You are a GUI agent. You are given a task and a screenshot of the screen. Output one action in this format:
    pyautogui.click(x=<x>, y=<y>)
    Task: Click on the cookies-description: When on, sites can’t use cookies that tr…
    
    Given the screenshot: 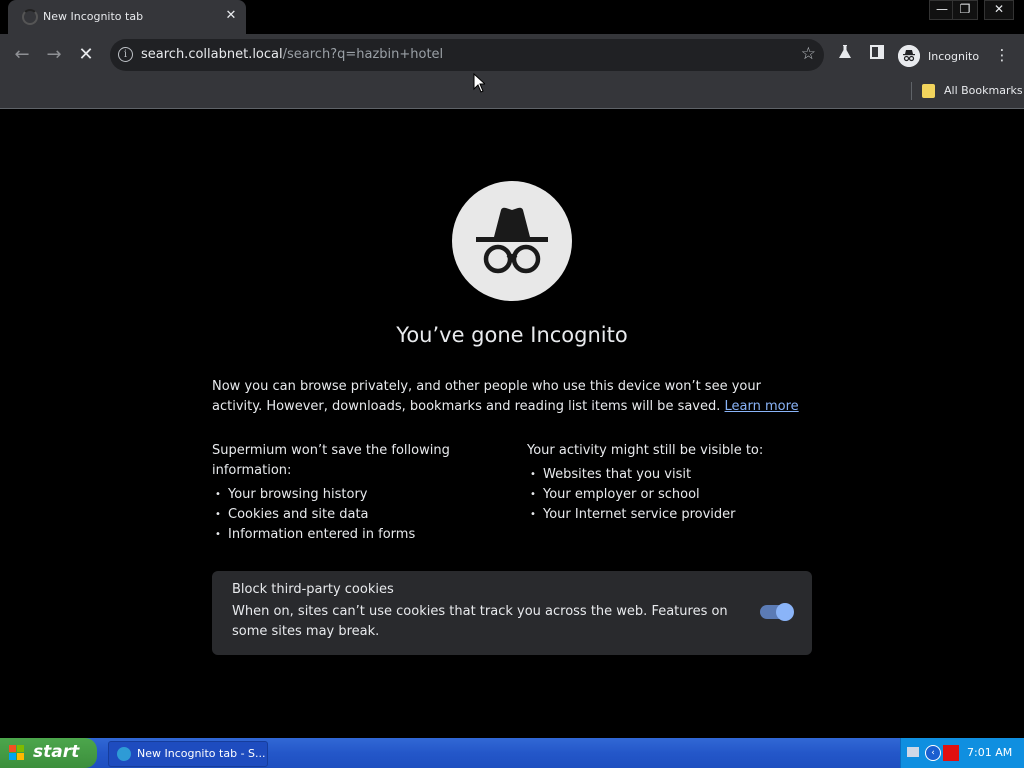 What is the action you would take?
    pyautogui.click(x=480, y=621)
    